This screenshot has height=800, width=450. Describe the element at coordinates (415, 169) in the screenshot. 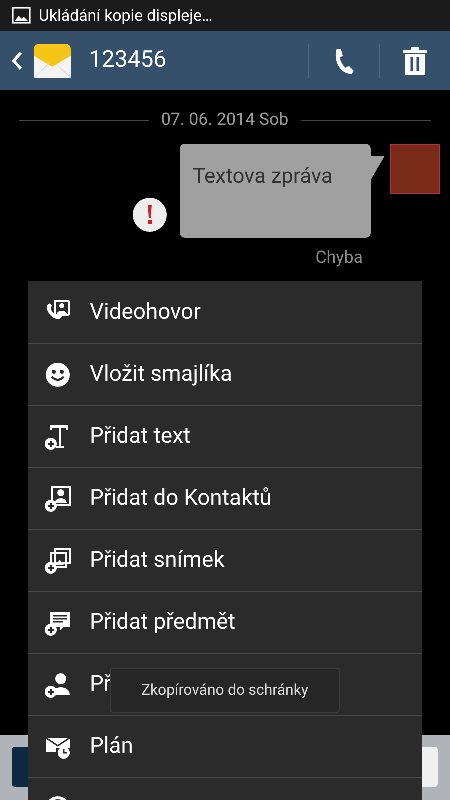

I see `avatar-photo-placeholder` at that location.